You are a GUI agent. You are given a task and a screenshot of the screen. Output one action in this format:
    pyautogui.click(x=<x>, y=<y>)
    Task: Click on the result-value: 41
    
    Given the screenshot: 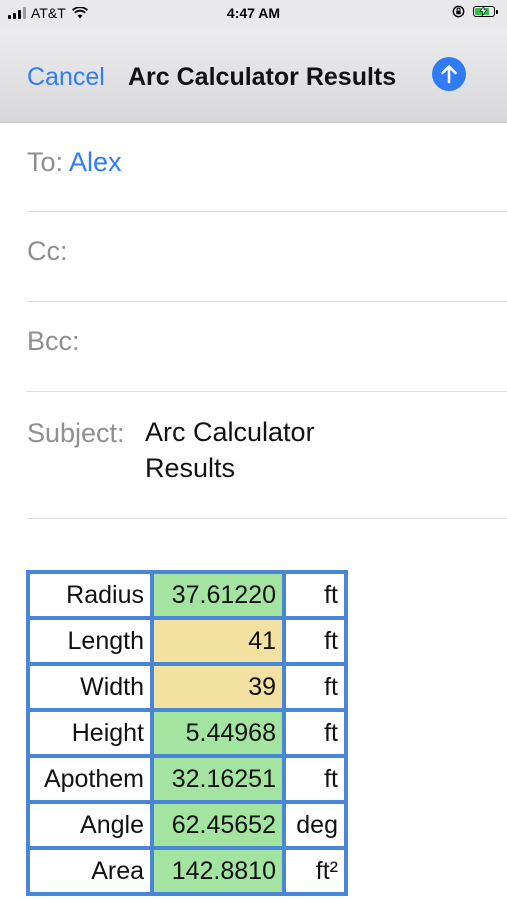 What is the action you would take?
    pyautogui.click(x=218, y=641)
    